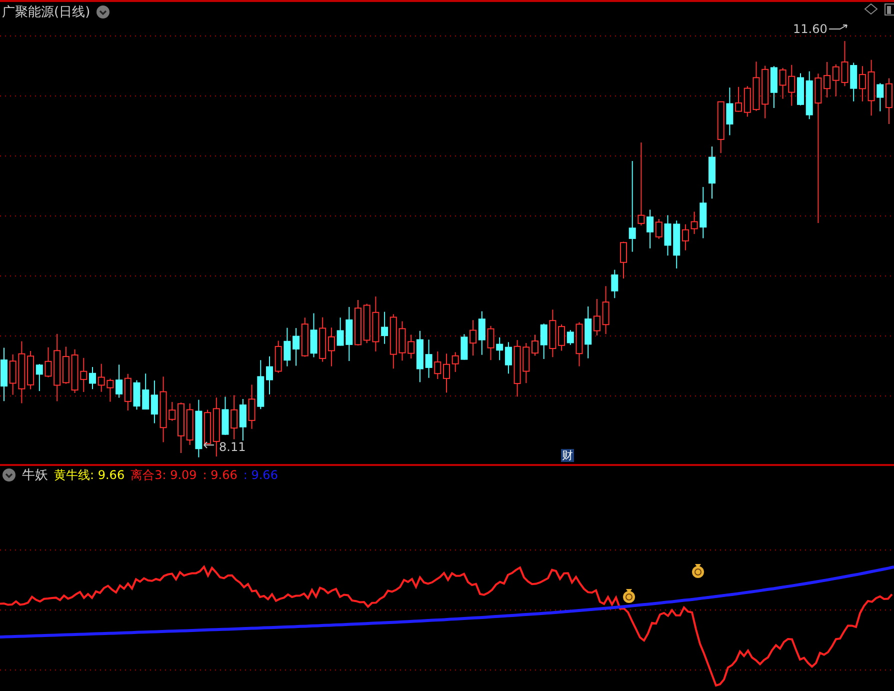 Image resolution: width=894 pixels, height=691 pixels. Describe the element at coordinates (163, 475) in the screenshot. I see `indicator-reading: 离合3: 9.09` at that location.